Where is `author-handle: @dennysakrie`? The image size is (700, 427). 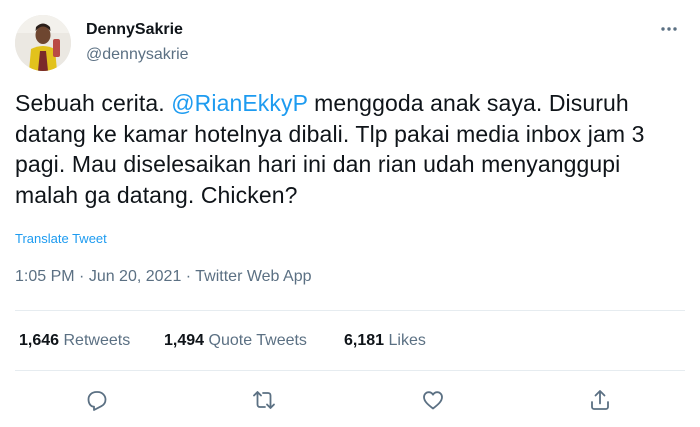
author-handle: @dennysakrie is located at coordinates (137, 55).